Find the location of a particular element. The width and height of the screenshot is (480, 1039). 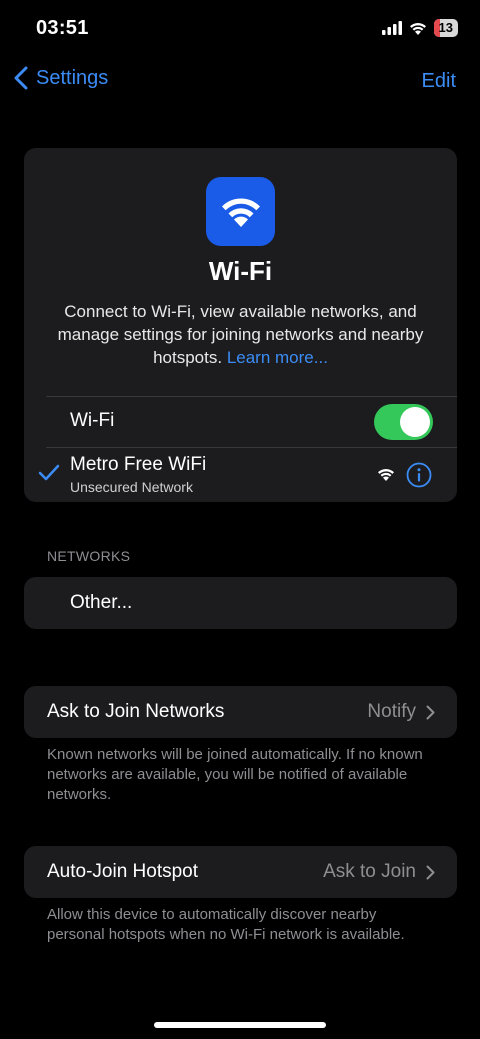

ask-to-join-row: Ask to Join Networks Notify is located at coordinates (240, 712).